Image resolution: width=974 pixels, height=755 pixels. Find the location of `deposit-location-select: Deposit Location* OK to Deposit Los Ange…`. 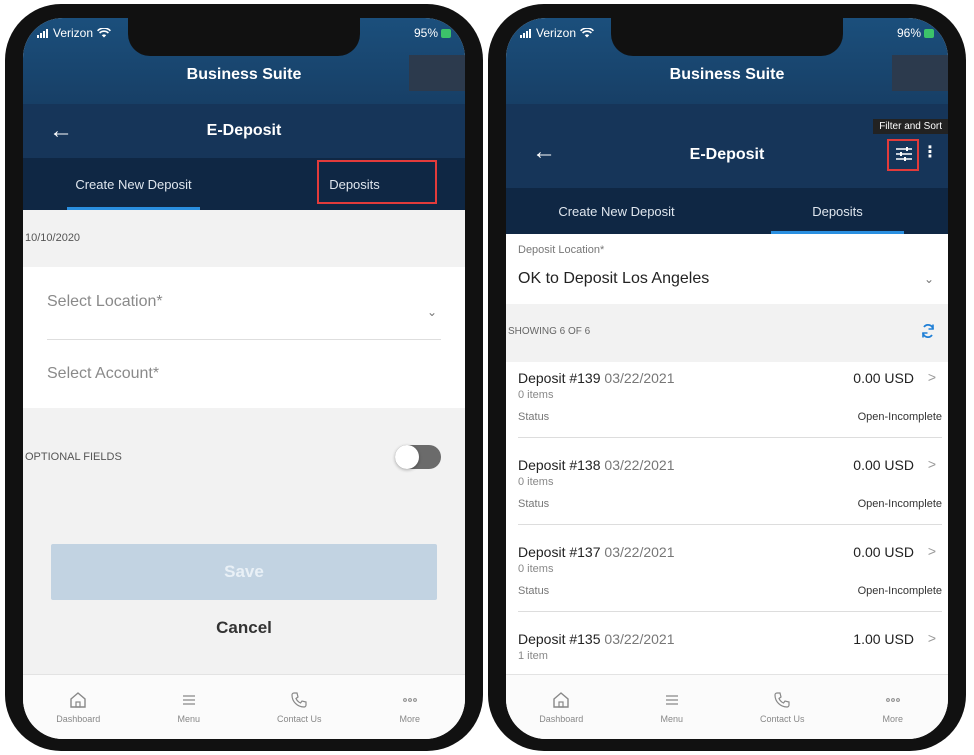

deposit-location-select: Deposit Location* OK to Deposit Los Ange… is located at coordinates (727, 269).